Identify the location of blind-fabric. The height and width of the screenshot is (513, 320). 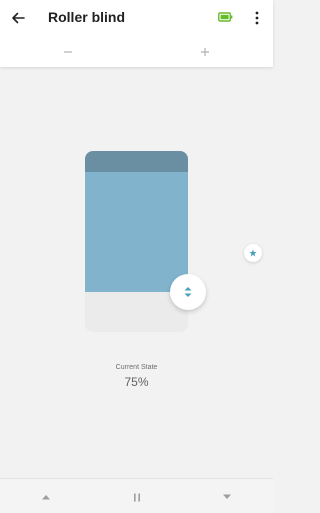
(136, 232).